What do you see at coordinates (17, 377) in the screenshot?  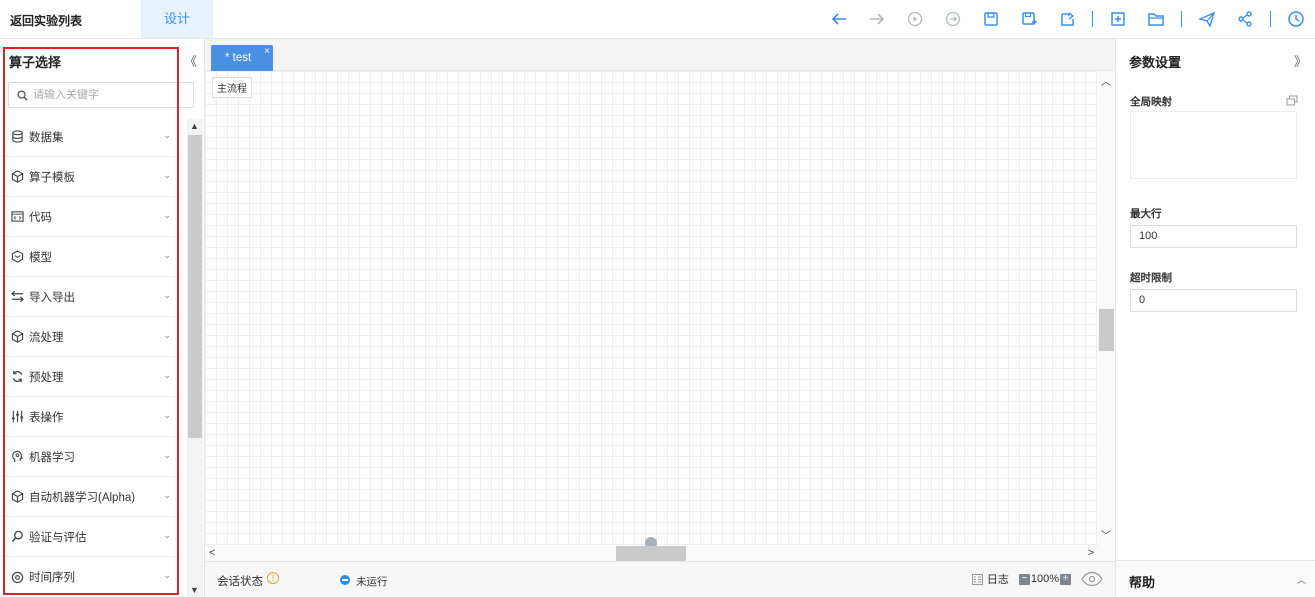 I see `refresh-icon` at bounding box center [17, 377].